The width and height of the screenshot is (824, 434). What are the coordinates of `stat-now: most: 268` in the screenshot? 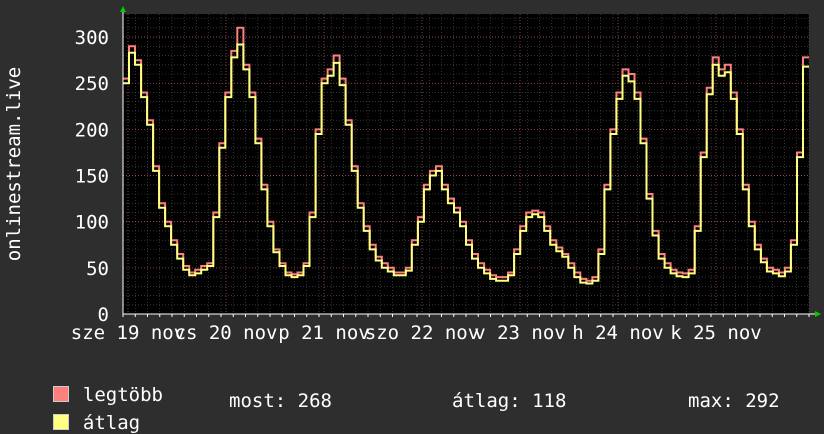 It's located at (280, 401).